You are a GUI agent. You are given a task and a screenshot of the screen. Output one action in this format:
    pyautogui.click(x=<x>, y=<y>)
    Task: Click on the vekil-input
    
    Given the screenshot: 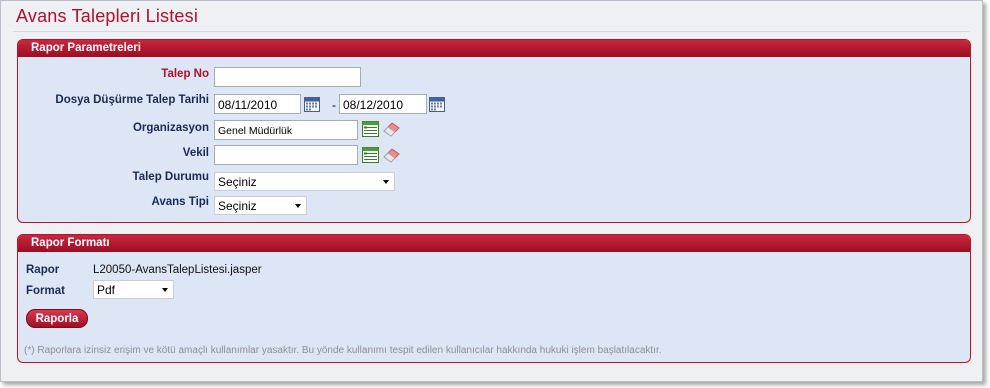 What is the action you would take?
    pyautogui.click(x=286, y=155)
    